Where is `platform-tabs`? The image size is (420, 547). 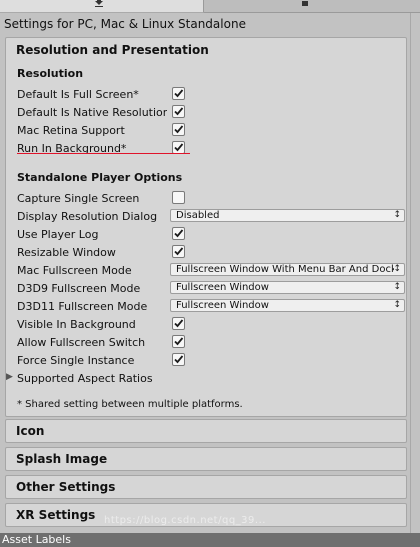 platform-tabs is located at coordinates (210, 6).